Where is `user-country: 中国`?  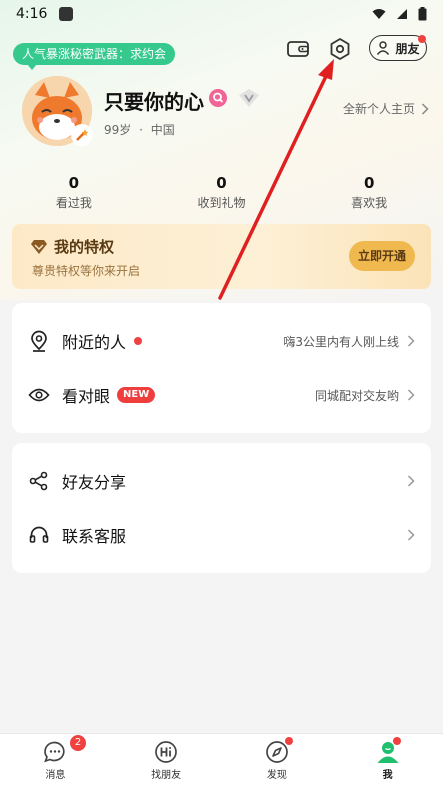
user-country: 中国 is located at coordinates (162, 130).